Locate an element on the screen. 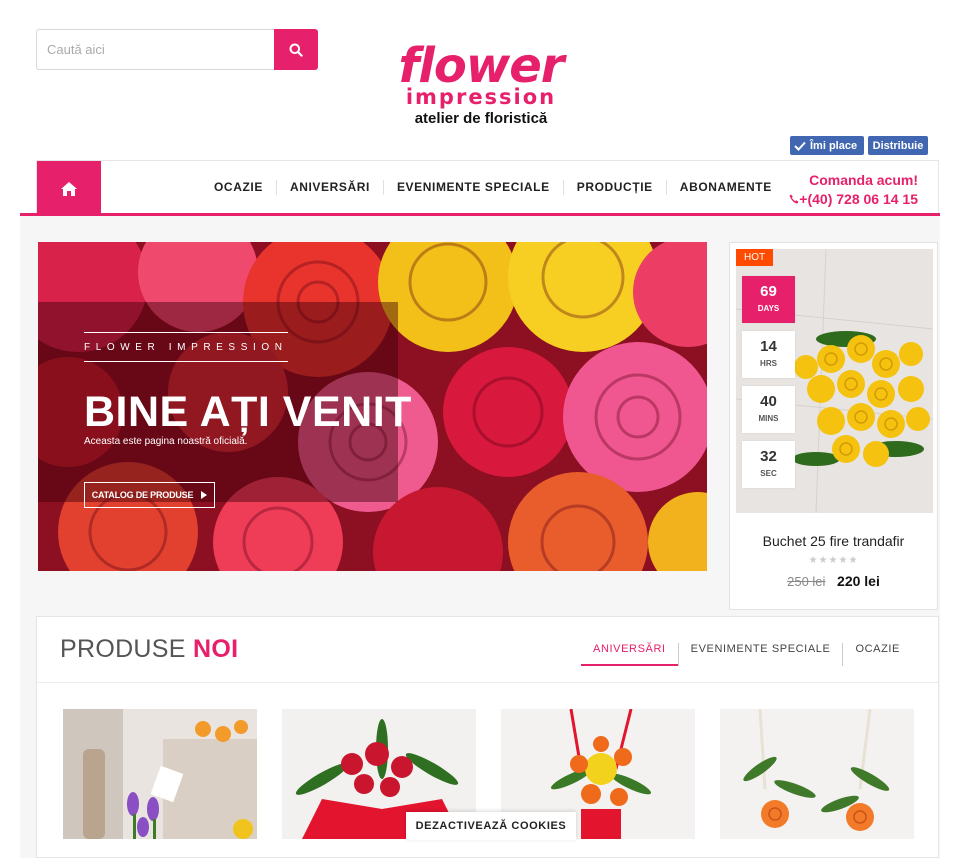 This screenshot has height=858, width=960. share-label: Distribuie is located at coordinates (898, 145).